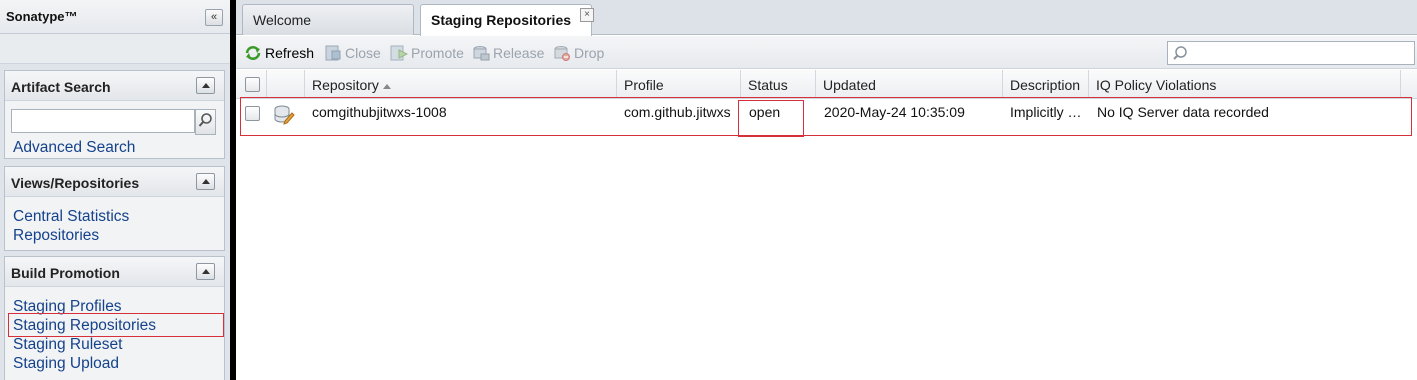 The width and height of the screenshot is (1417, 380). What do you see at coordinates (1183, 112) in the screenshot?
I see `iq-policy-cell: No IQ Server data recorded` at bounding box center [1183, 112].